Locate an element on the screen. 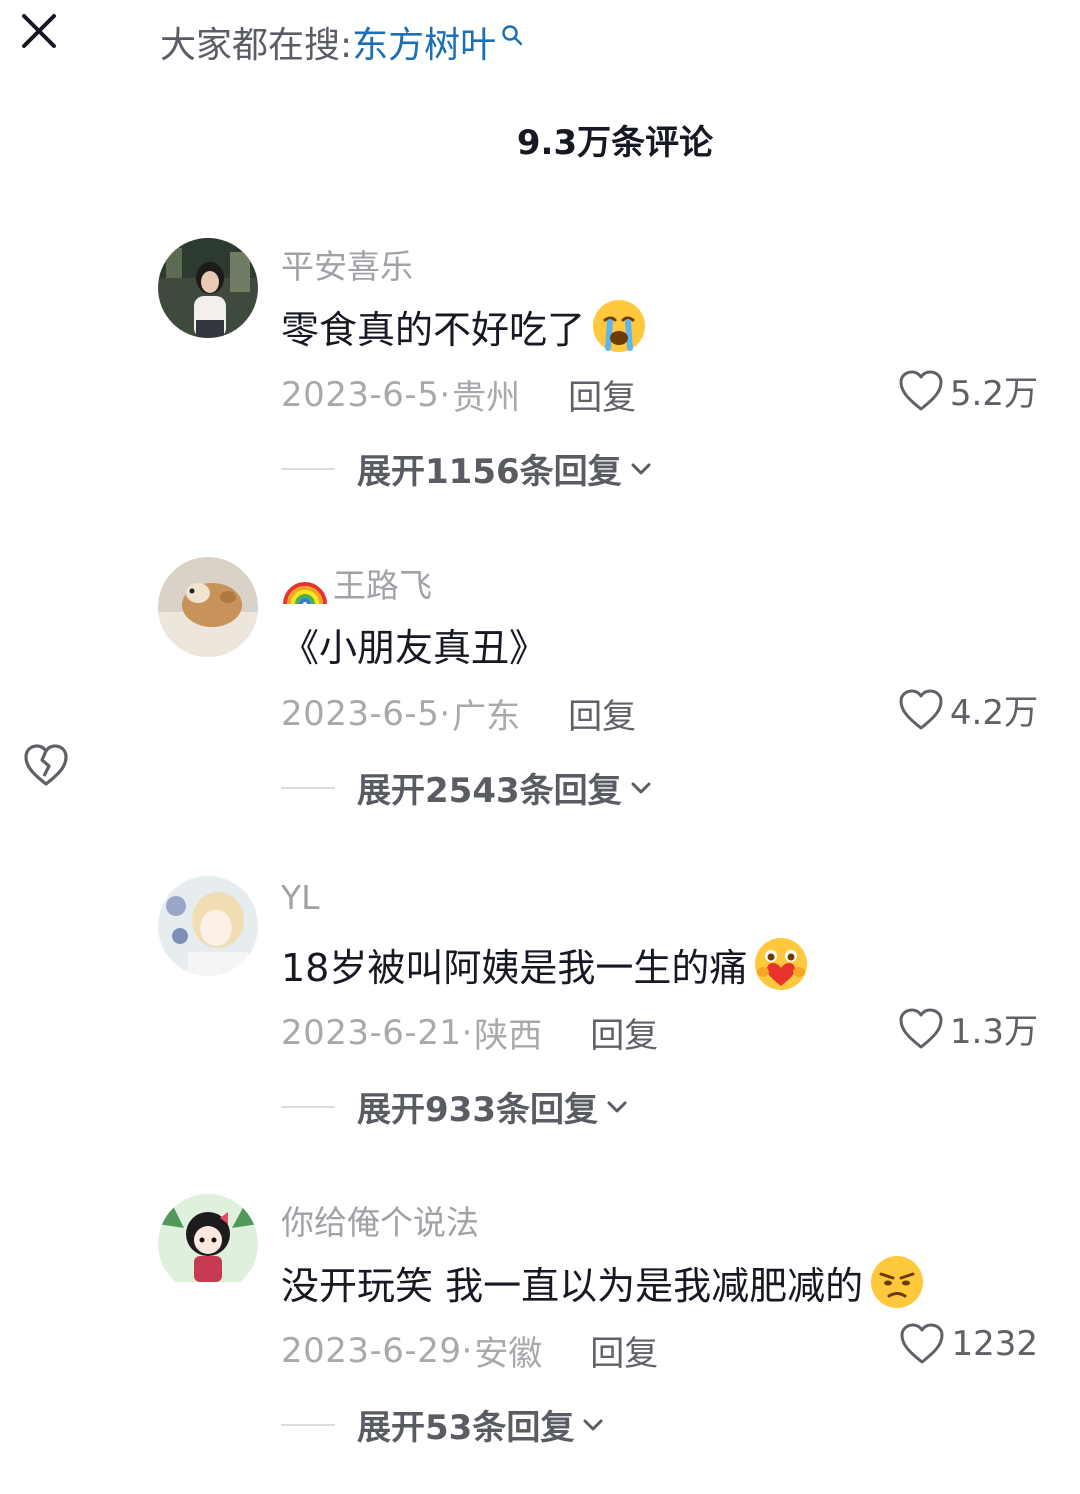 Image resolution: width=1080 pixels, height=1494 pixels. username: 你给俺个说法 is located at coordinates (380, 1220).